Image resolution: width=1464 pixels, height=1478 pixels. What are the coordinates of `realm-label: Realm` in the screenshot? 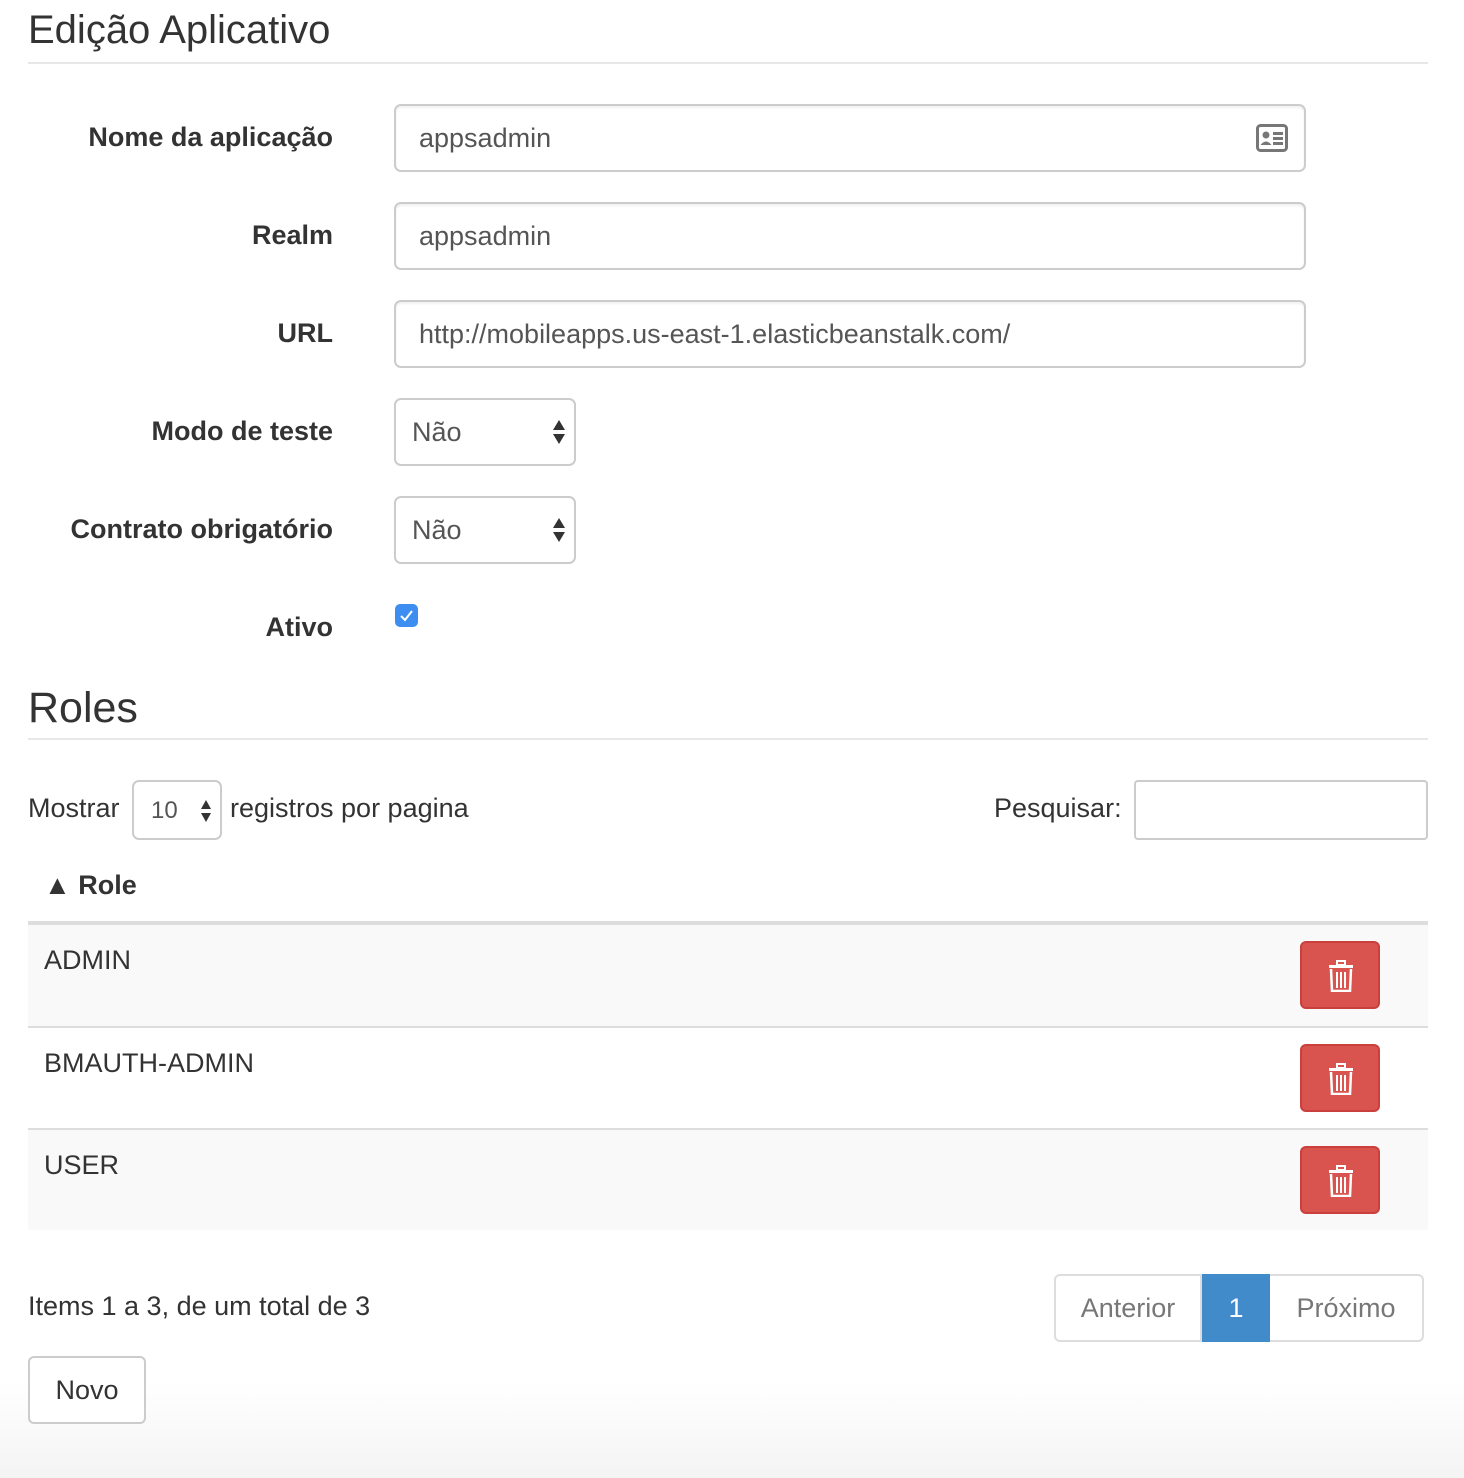 It's located at (292, 235).